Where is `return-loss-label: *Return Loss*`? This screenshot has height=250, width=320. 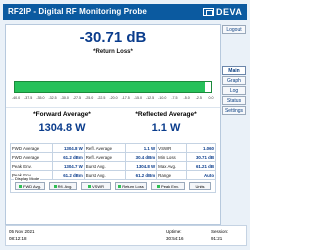
return-loss-label: *Return Loss* is located at coordinates (113, 52).